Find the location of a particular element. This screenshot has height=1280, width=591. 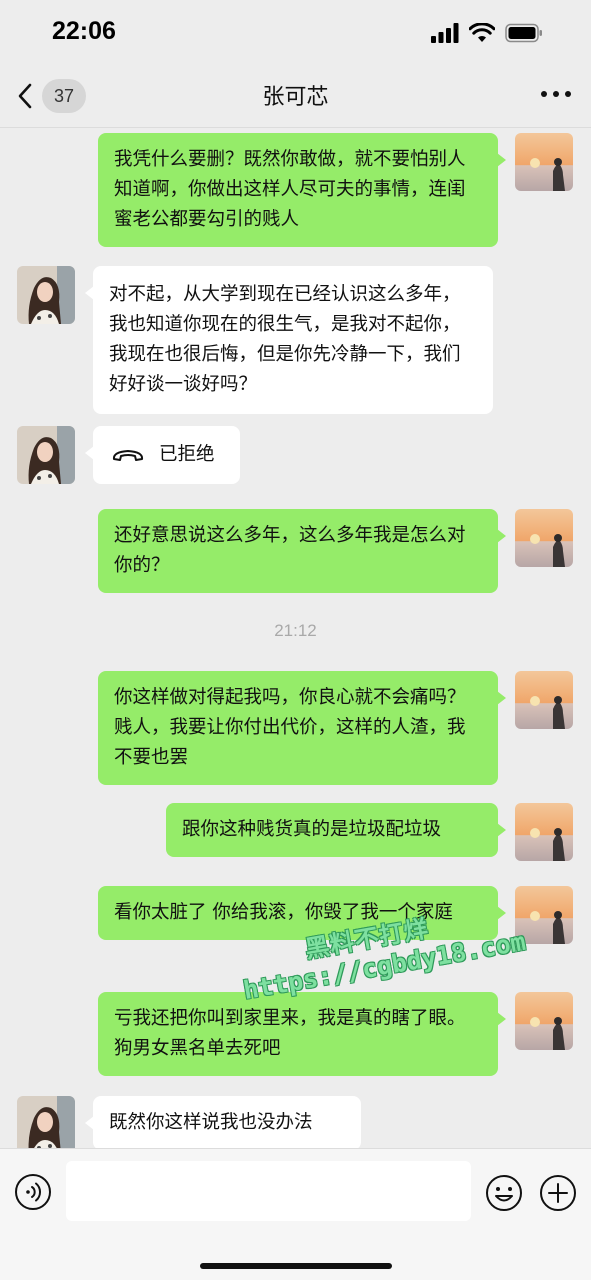

message-bubble-sent: 看你太脏了 你给我滚，你毁了我一个家庭 is located at coordinates (302, 913).